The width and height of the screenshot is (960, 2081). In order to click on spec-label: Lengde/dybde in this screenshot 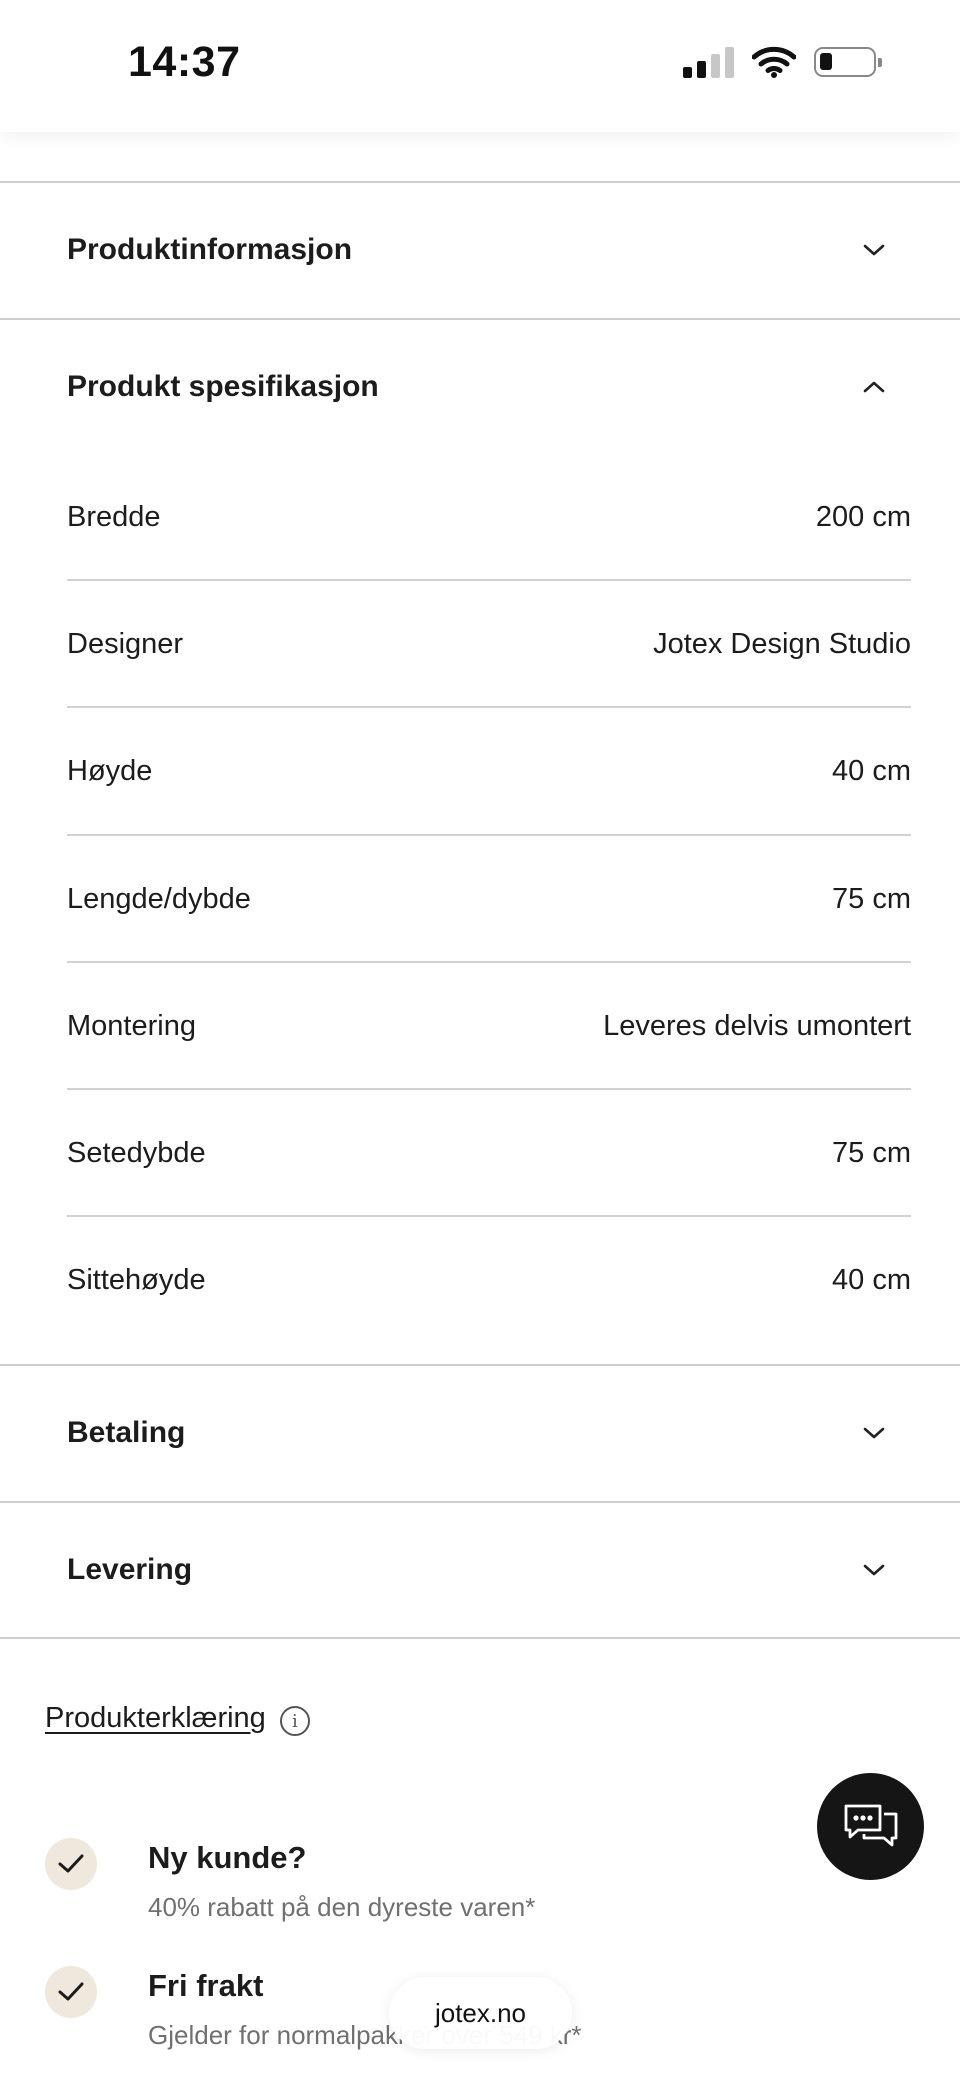, I will do `click(159, 899)`.